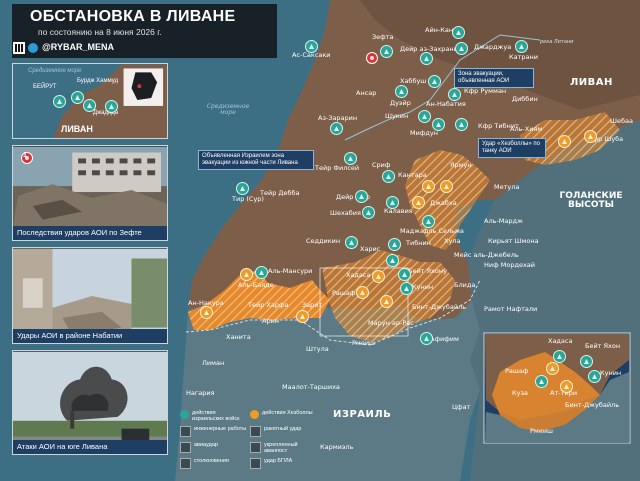 This screenshot has height=481, width=640. What do you see at coordinates (185, 447) in the screenshot?
I see `airstrike-icon` at bounding box center [185, 447].